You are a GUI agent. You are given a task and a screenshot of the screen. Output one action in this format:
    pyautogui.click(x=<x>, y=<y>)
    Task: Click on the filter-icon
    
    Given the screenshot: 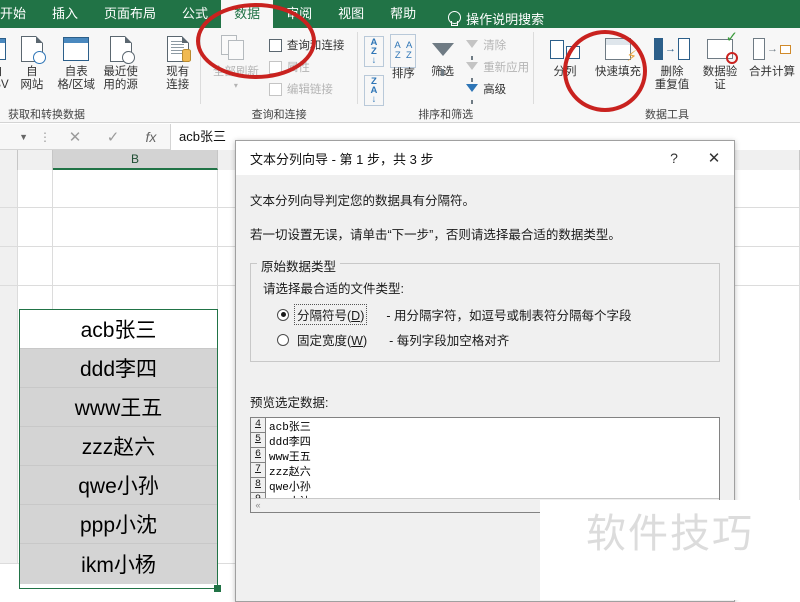 What is the action you would take?
    pyautogui.click(x=442, y=54)
    